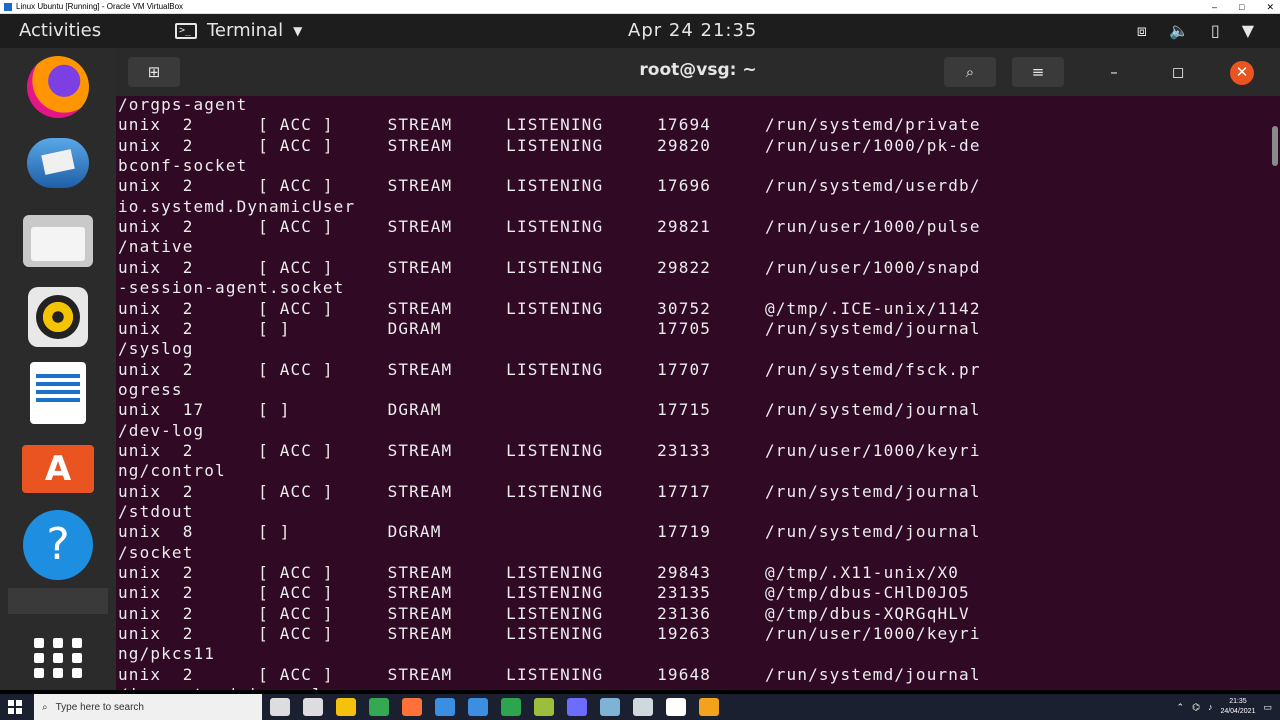 The image size is (1280, 720). I want to click on close-button: ✕, so click(1242, 73).